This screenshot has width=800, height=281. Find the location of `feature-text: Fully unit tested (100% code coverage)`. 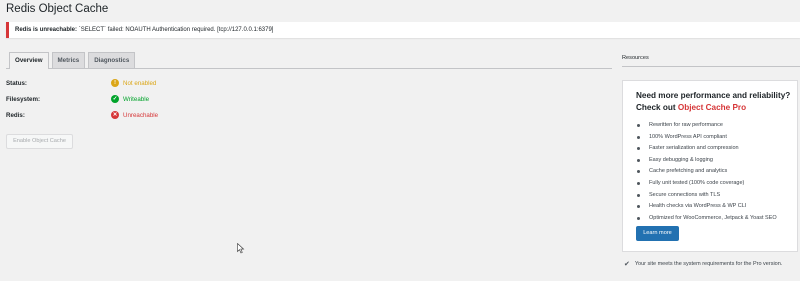

feature-text: Fully unit tested (100% code coverage) is located at coordinates (697, 182).